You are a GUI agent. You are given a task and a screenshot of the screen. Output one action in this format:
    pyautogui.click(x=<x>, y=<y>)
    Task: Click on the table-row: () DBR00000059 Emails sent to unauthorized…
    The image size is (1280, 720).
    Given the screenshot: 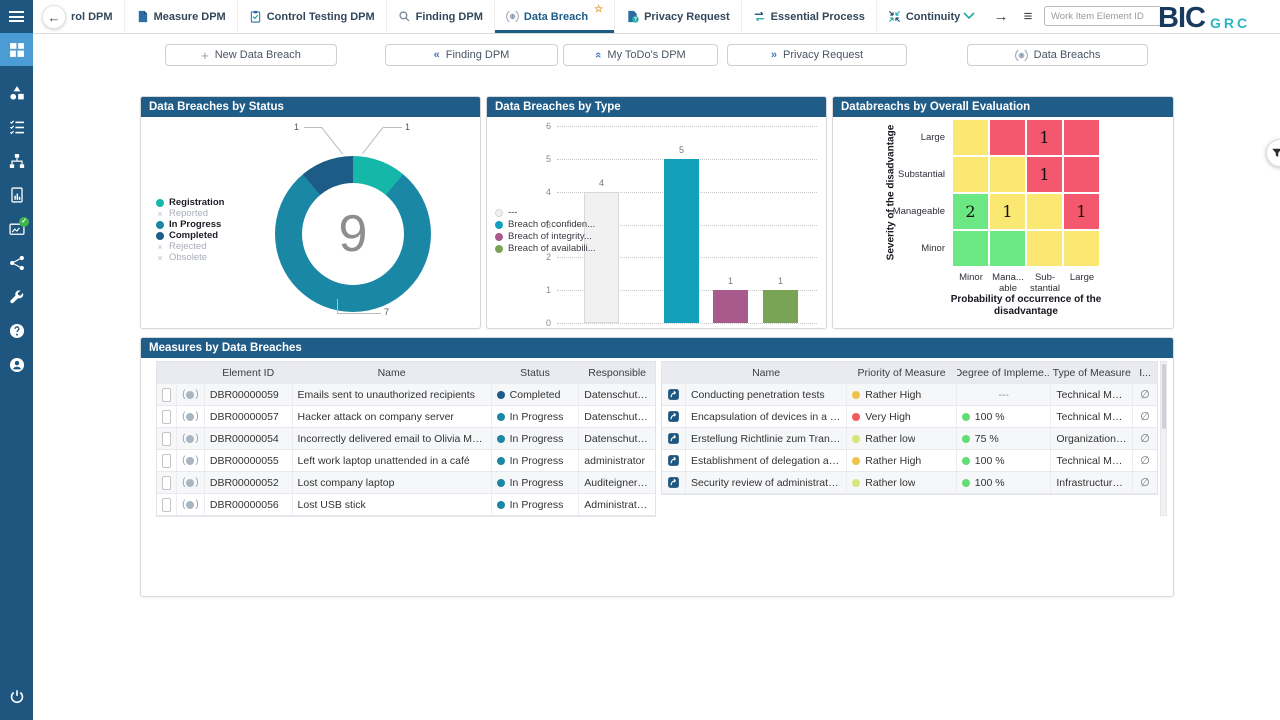 What is the action you would take?
    pyautogui.click(x=406, y=395)
    